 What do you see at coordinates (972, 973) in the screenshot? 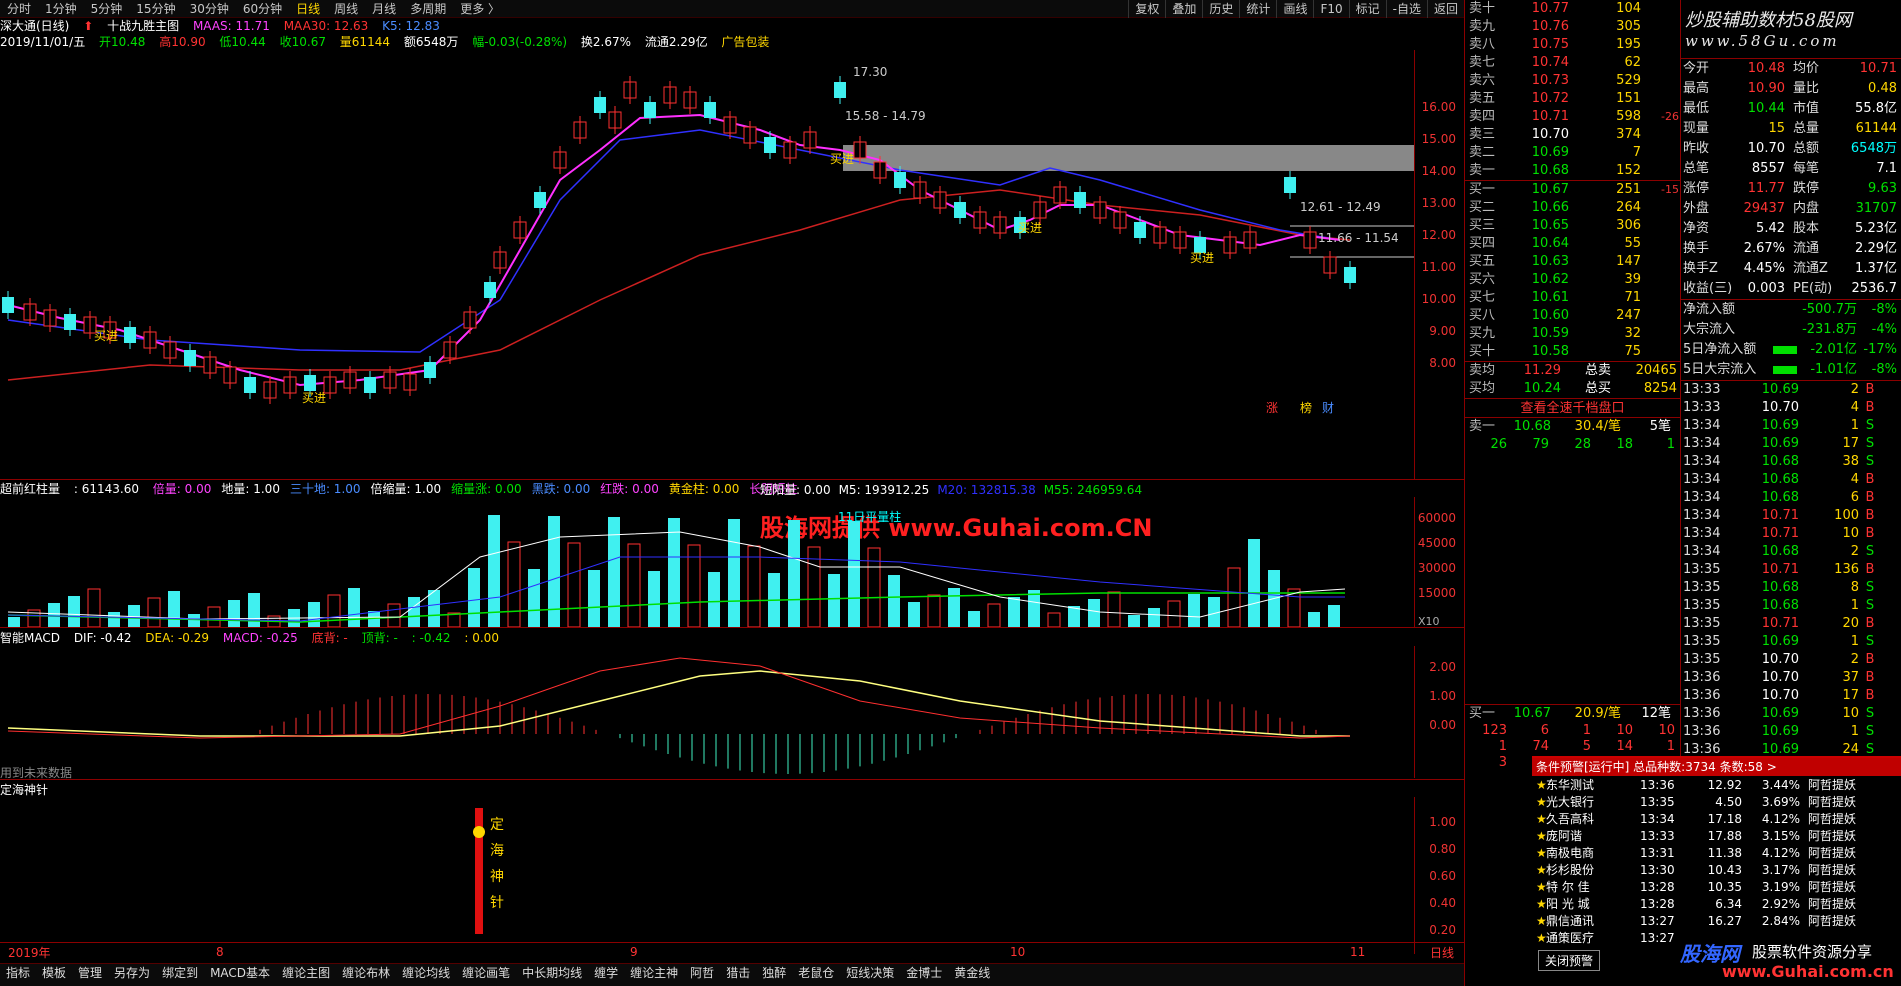
I see `indicator-tab: 黄金线` at bounding box center [972, 973].